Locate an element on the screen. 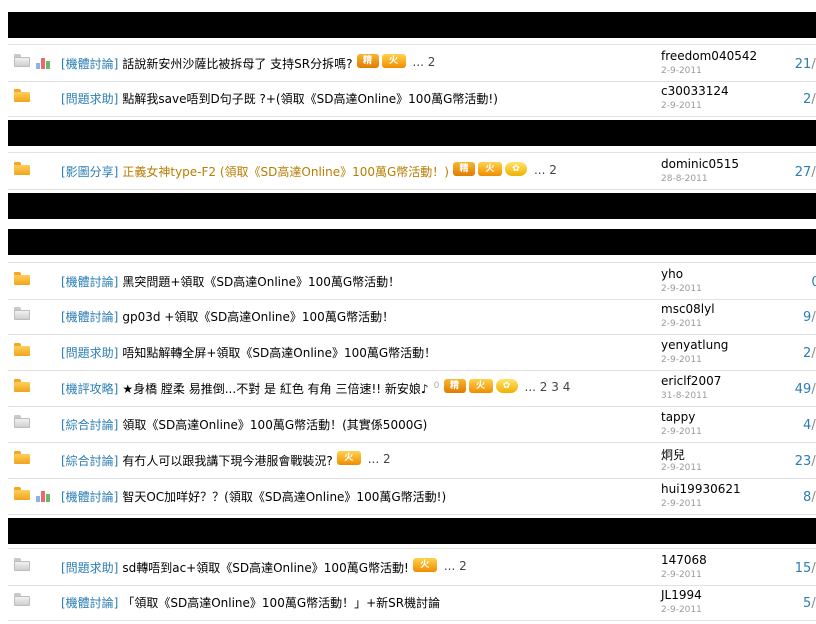 This screenshot has height=624, width=816. reply-count: 0 is located at coordinates (813, 282).